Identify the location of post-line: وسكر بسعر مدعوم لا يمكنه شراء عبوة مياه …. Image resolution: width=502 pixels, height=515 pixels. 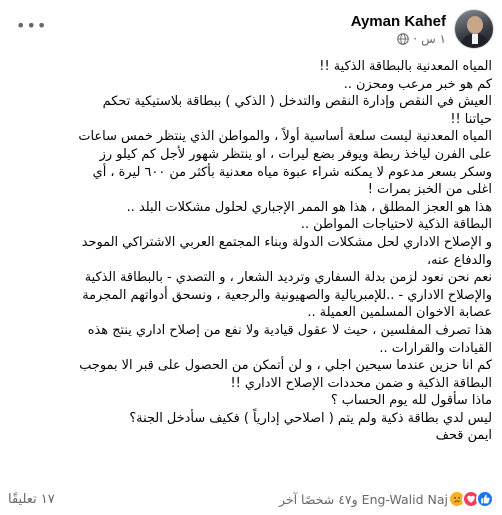
(292, 172).